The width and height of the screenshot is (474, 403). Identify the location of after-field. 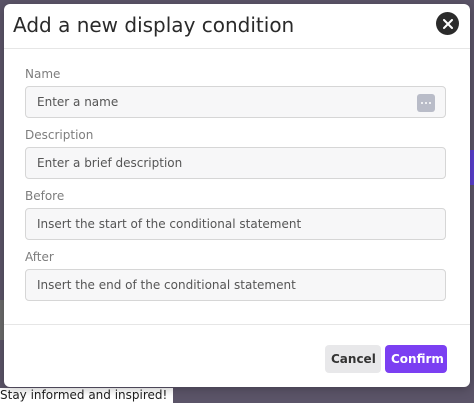
(235, 285).